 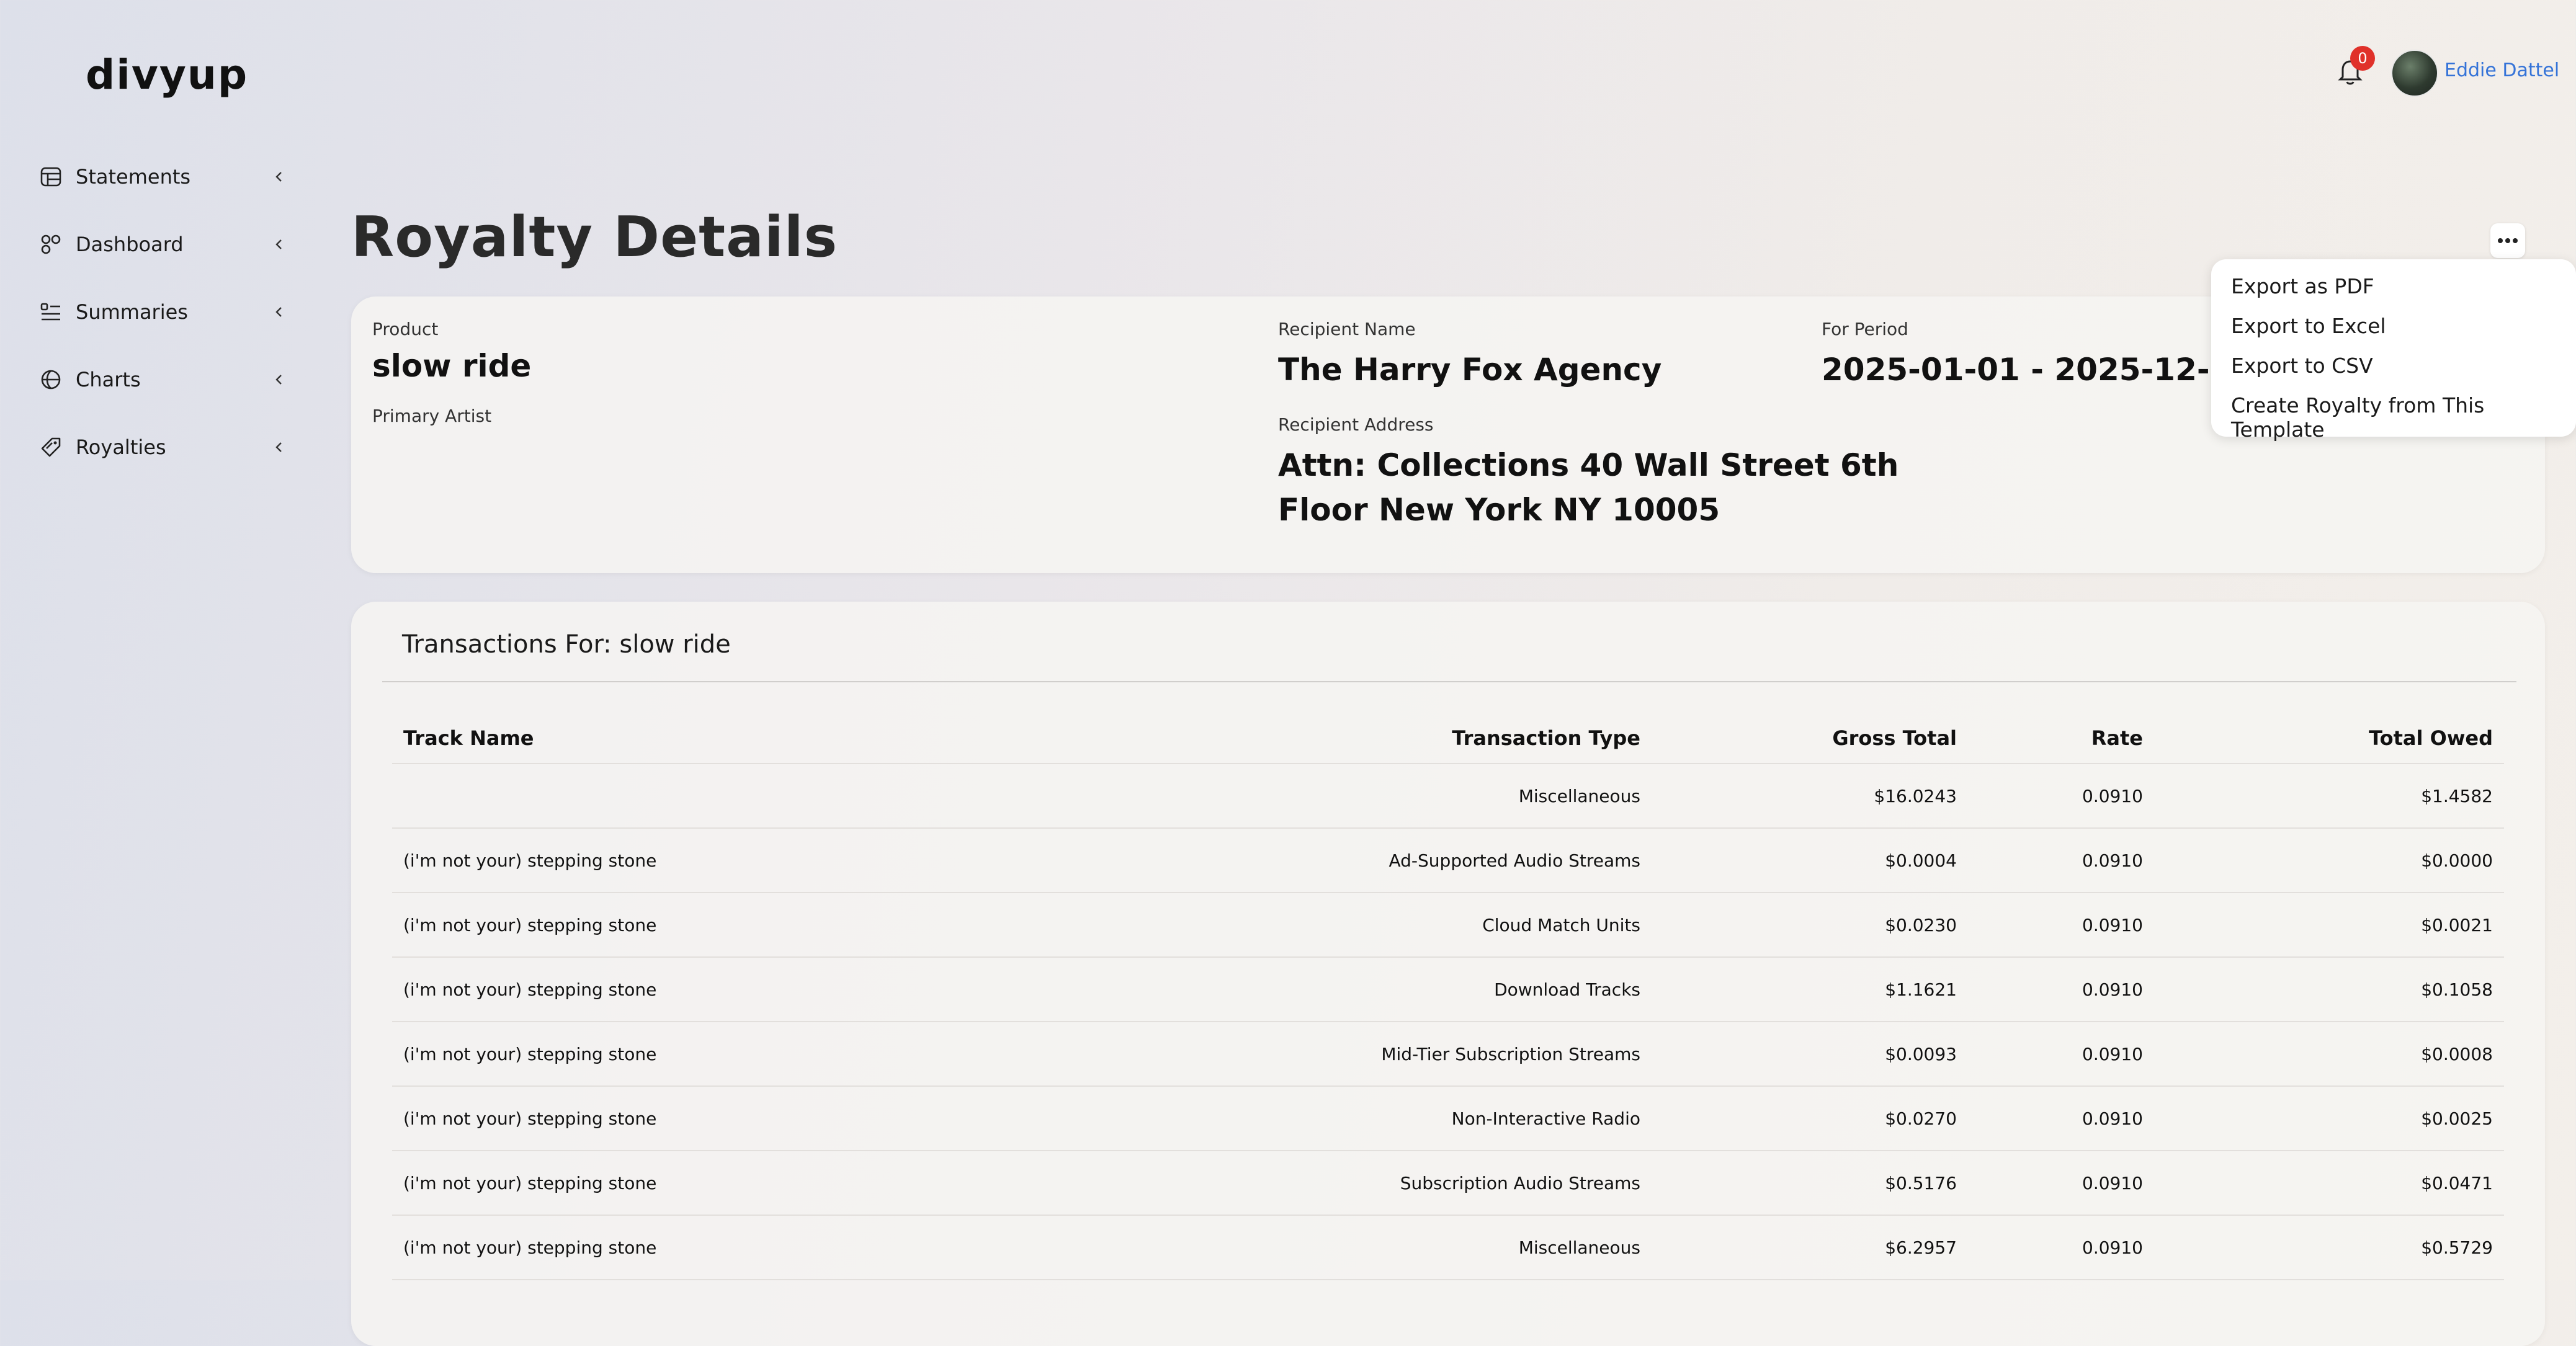 I want to click on transactions-title: Transactions For: slow ride, so click(x=566, y=644).